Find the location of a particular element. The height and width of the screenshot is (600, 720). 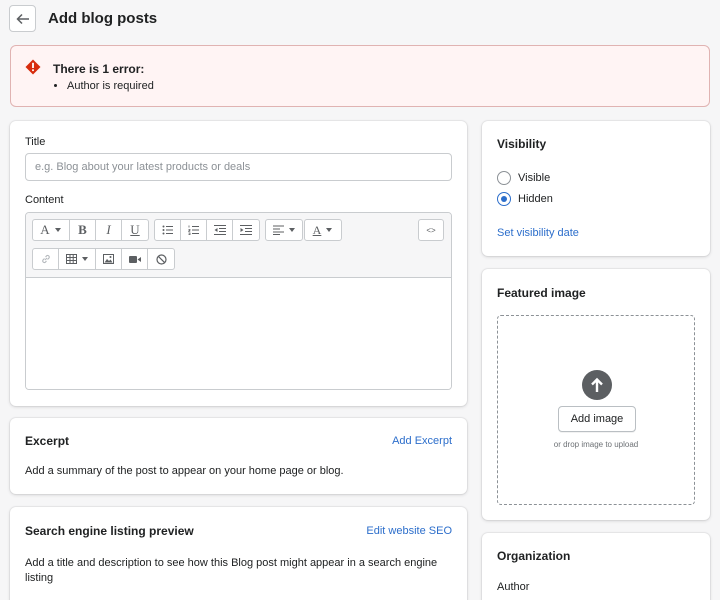

link-icon is located at coordinates (45, 259).